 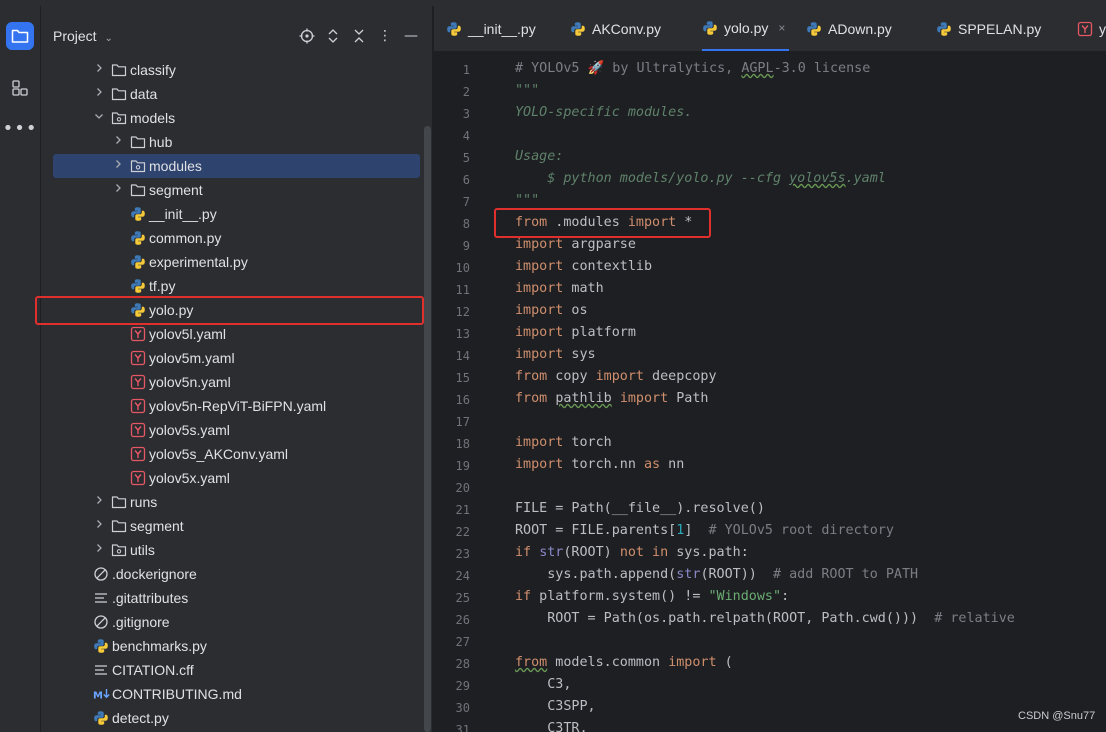 I want to click on tree-item: tf.py, so click(x=237, y=286).